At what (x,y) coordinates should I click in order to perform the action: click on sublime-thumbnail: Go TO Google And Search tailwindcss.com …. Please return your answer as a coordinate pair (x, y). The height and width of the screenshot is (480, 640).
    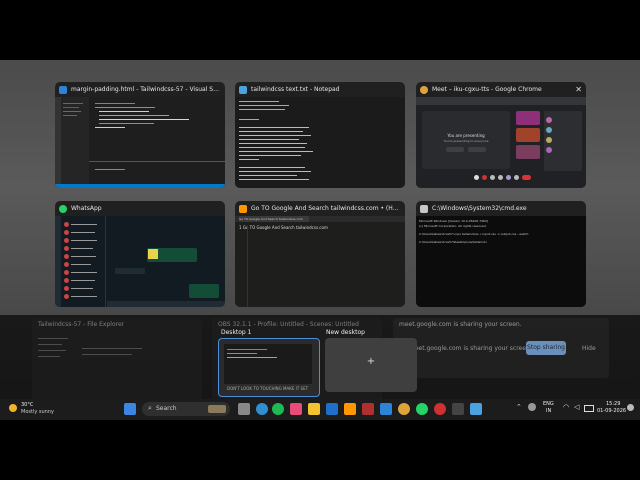
    Looking at the image, I should click on (320, 261).